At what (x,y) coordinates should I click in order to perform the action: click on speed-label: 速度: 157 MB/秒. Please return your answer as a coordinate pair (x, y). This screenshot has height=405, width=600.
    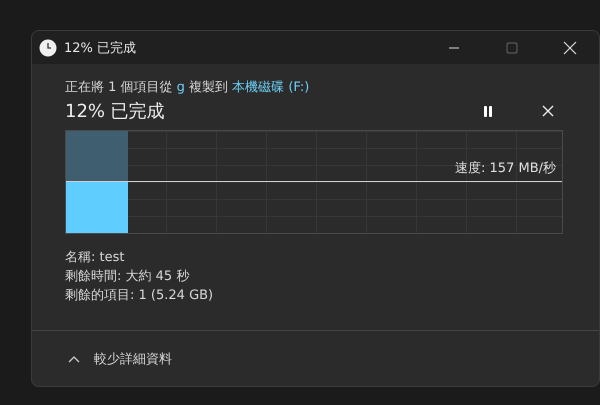
    Looking at the image, I should click on (505, 168).